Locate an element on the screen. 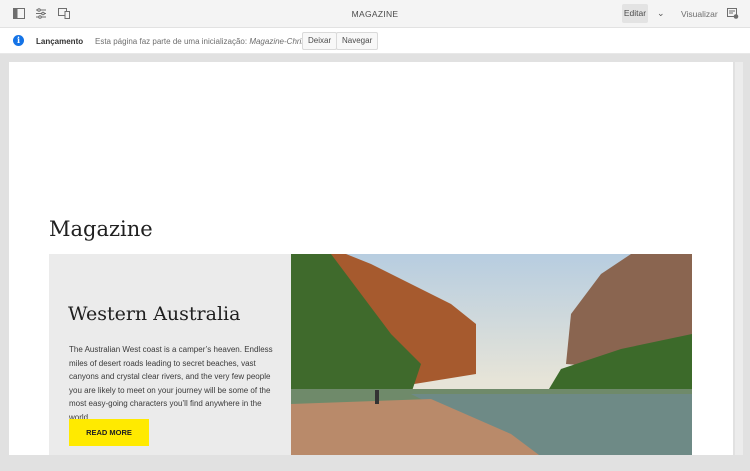 The image size is (750, 471). preview-button: Visualizar is located at coordinates (699, 14).